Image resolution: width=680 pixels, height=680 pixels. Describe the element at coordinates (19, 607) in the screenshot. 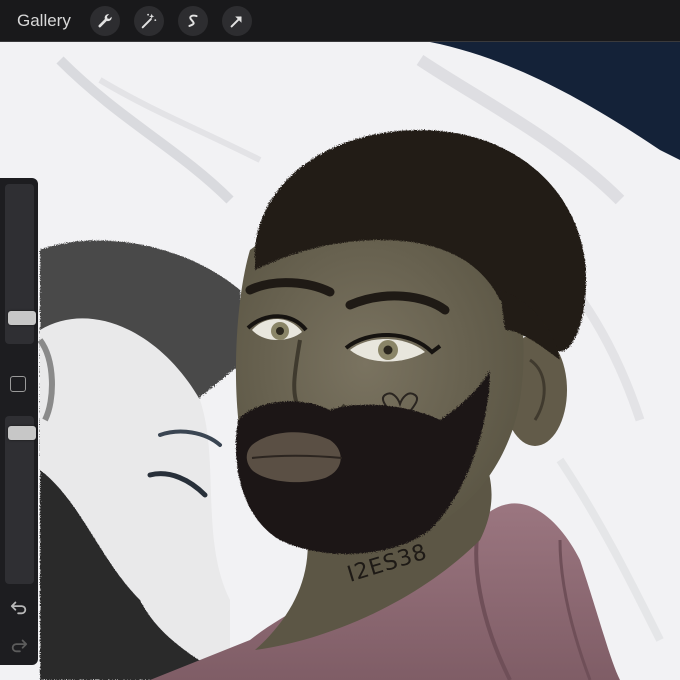

I see `undo-arrow-icon` at that location.